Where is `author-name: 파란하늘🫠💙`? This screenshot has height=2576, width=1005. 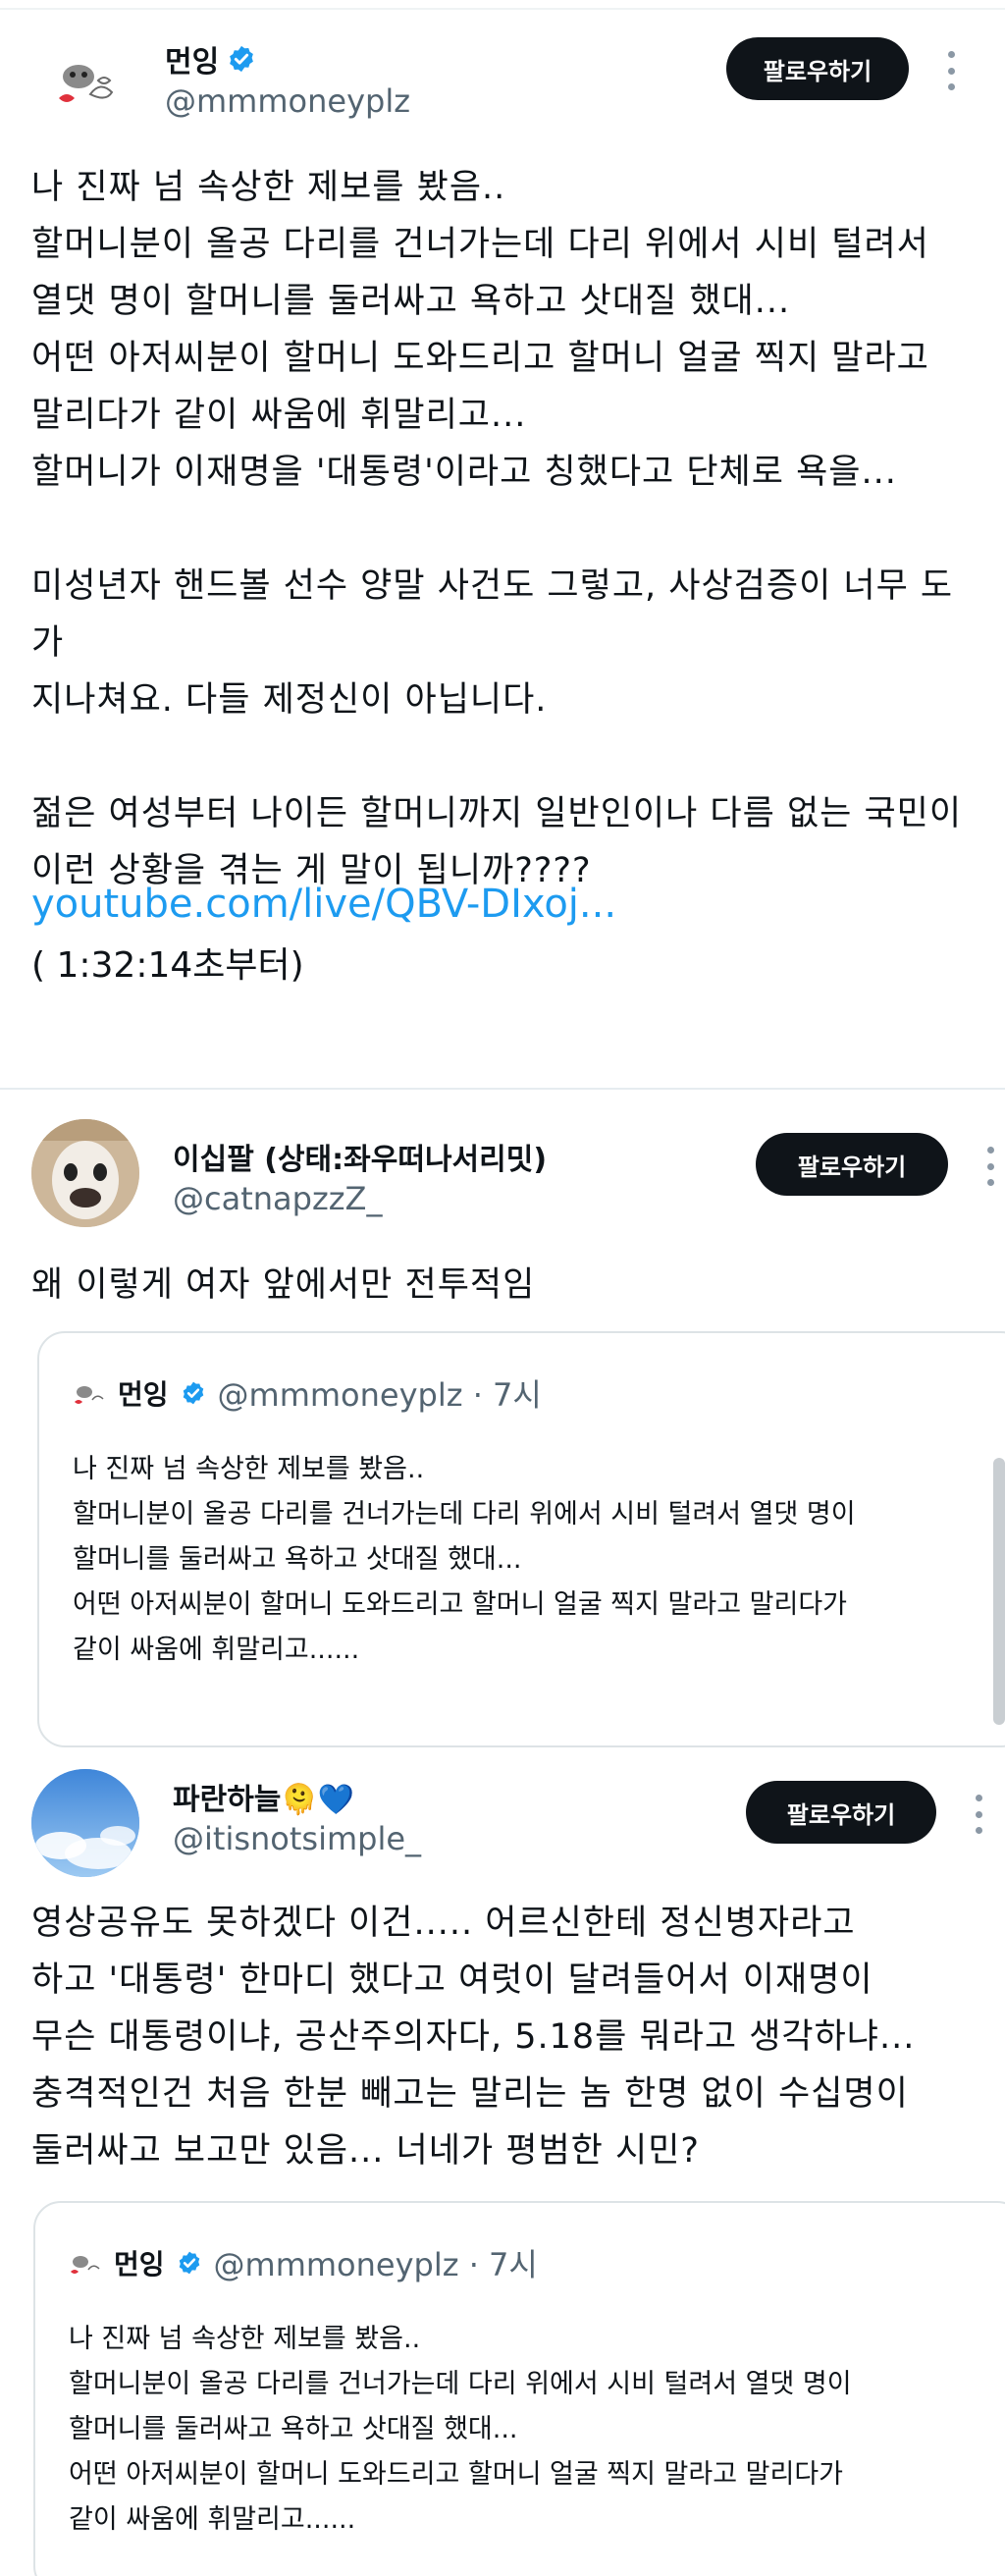 author-name: 파란하늘🫠💙 is located at coordinates (263, 1796).